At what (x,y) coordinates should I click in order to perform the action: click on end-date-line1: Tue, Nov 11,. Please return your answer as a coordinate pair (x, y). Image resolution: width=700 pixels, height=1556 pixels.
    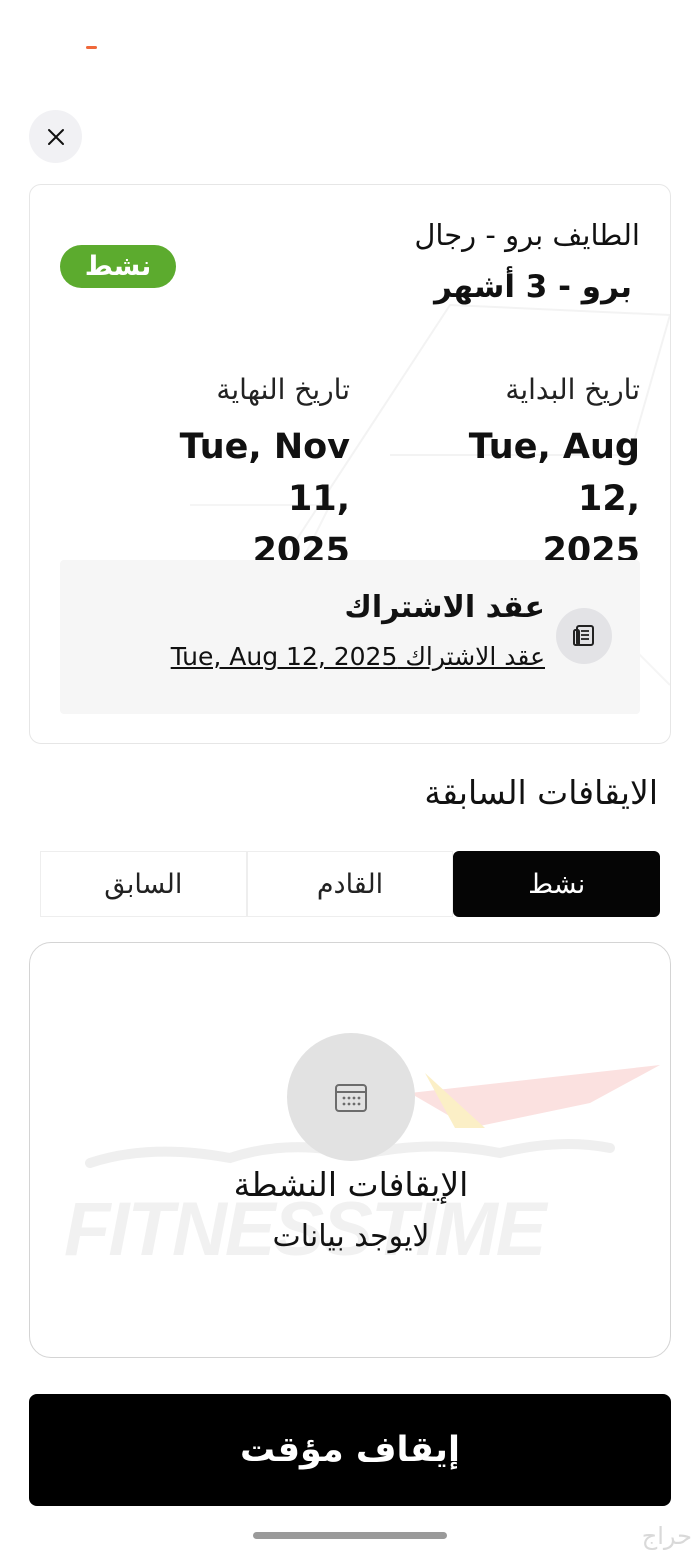
    Looking at the image, I should click on (264, 473).